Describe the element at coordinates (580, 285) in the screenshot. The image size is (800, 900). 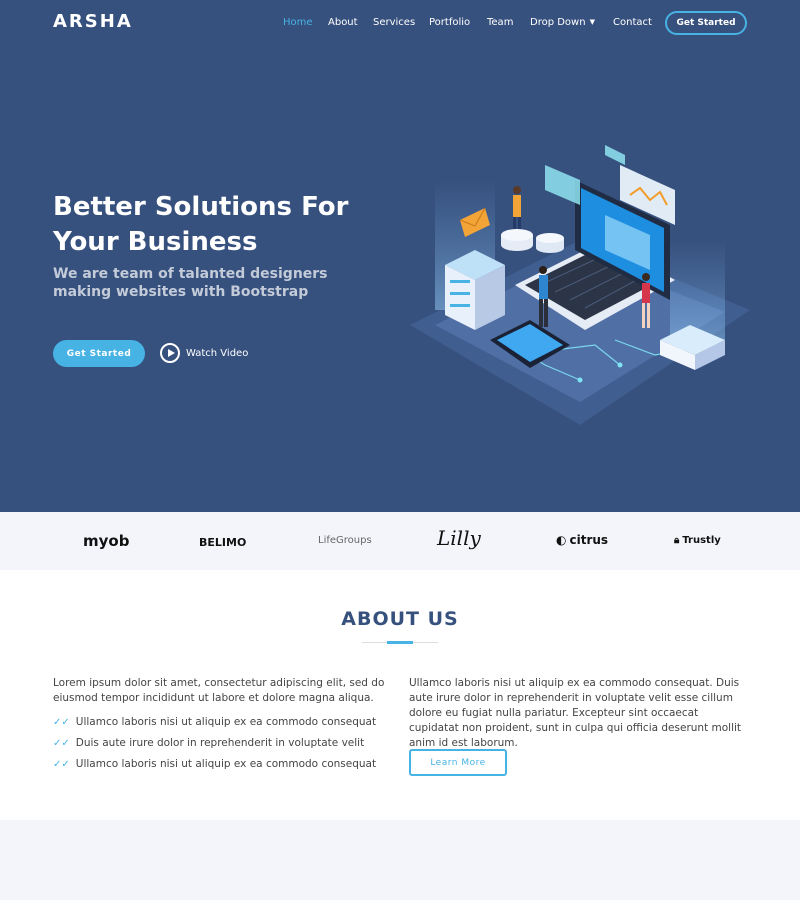
I see `hero-illustration` at that location.